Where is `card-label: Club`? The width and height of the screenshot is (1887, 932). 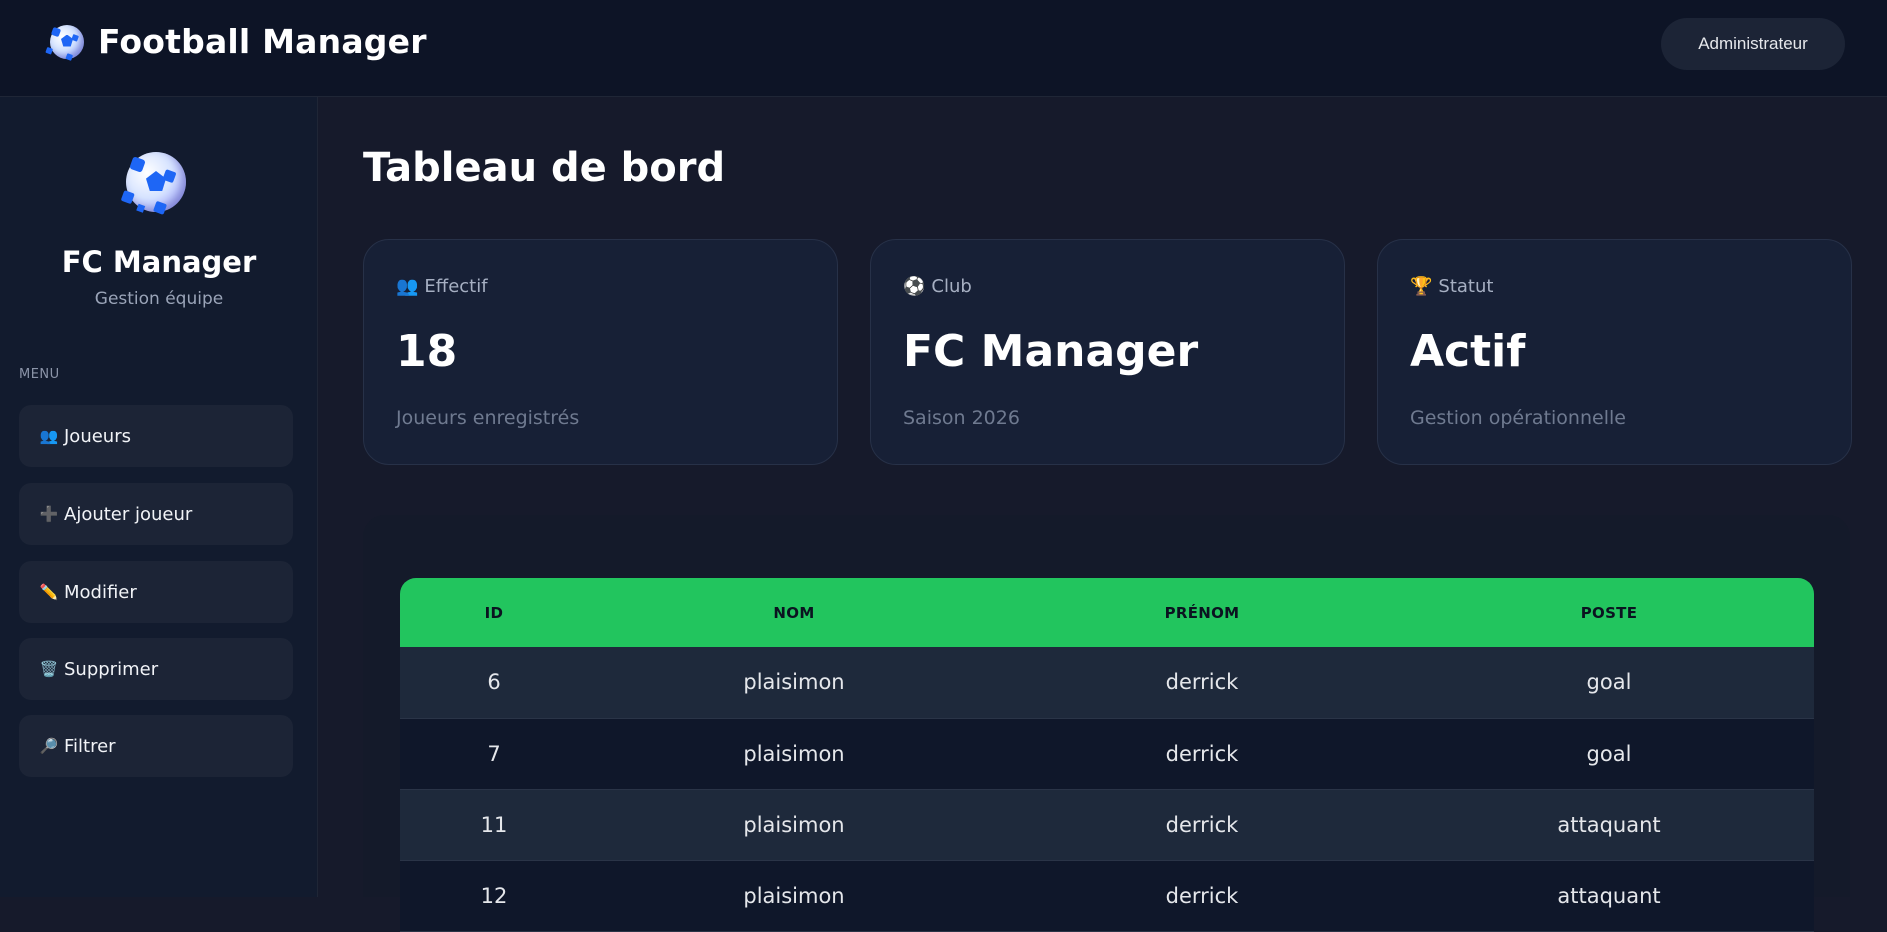
card-label: Club is located at coordinates (951, 286).